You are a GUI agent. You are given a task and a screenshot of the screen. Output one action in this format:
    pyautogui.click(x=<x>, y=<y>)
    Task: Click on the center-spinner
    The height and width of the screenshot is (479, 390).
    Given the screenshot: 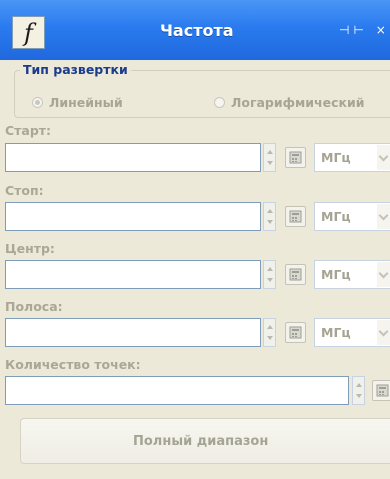 What is the action you would take?
    pyautogui.click(x=269, y=274)
    